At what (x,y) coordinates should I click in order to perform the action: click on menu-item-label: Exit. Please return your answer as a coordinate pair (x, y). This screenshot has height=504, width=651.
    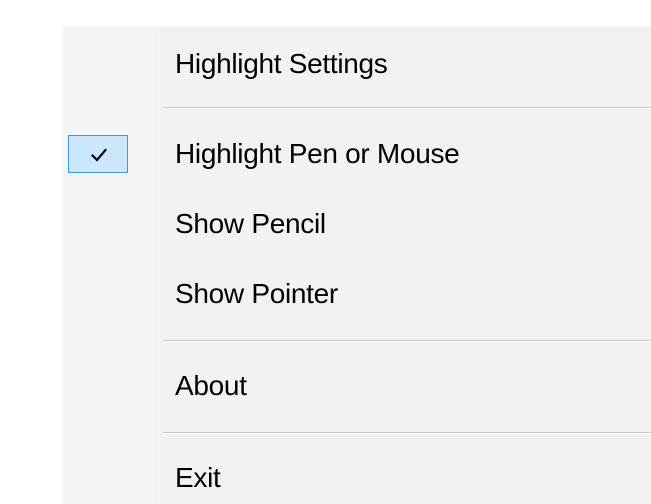
    Looking at the image, I should click on (198, 477).